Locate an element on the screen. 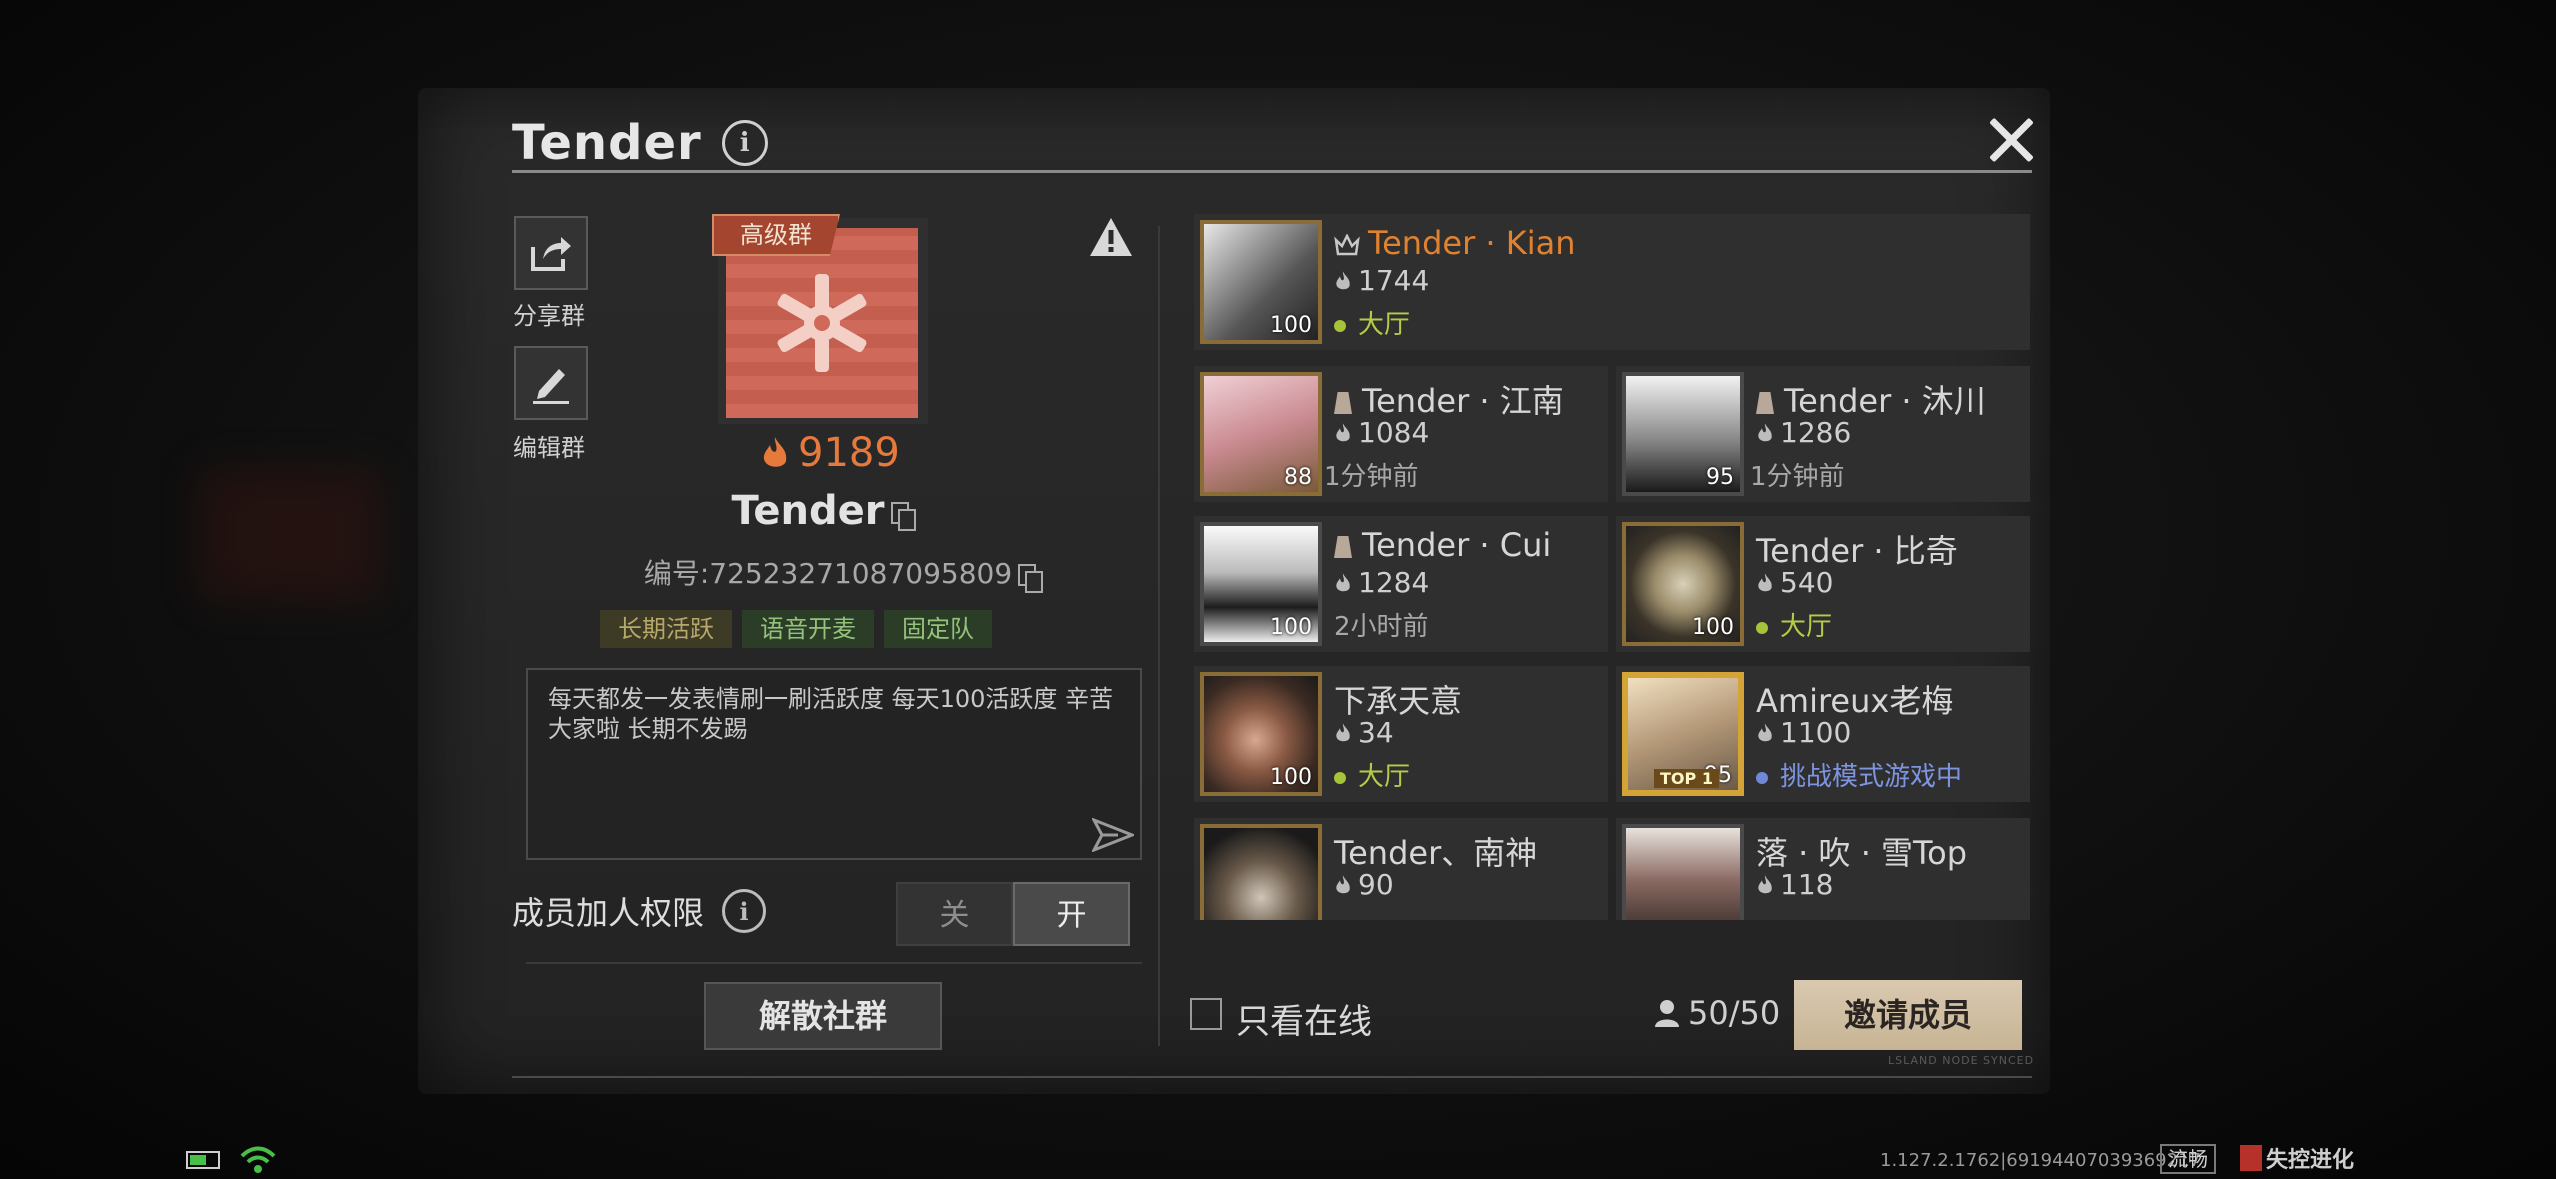 This screenshot has height=1179, width=2556. warning-icon is located at coordinates (1111, 237).